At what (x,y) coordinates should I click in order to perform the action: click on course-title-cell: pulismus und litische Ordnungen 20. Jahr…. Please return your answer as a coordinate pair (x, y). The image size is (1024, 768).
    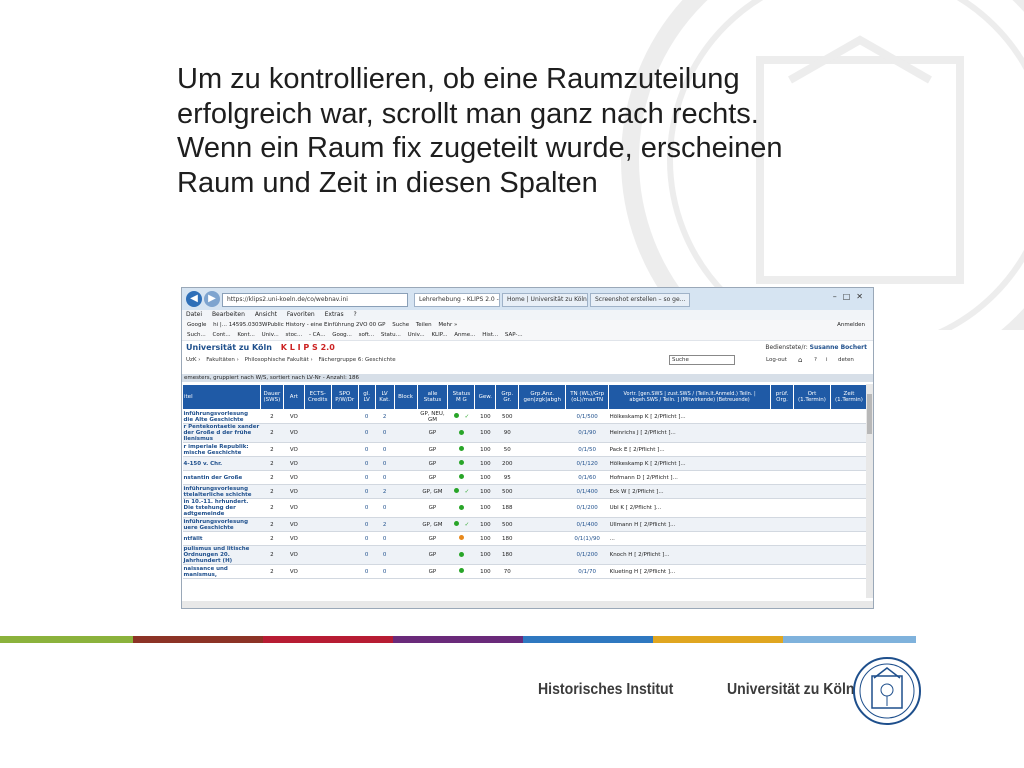
    Looking at the image, I should click on (221, 555).